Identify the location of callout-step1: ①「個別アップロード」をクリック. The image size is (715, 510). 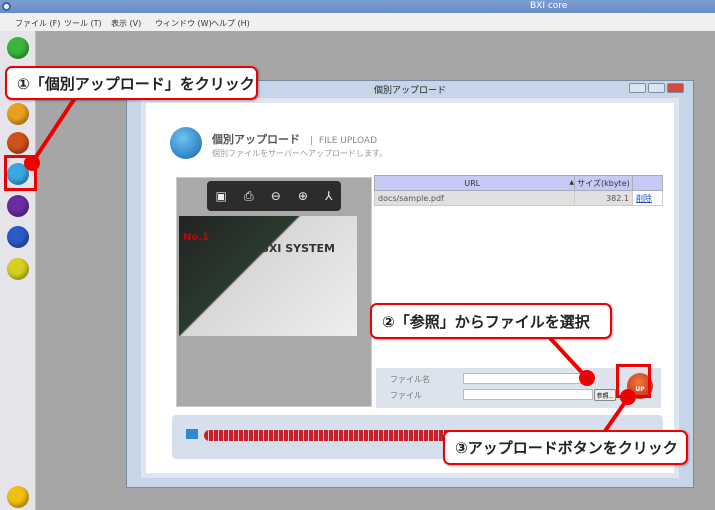
(131, 83).